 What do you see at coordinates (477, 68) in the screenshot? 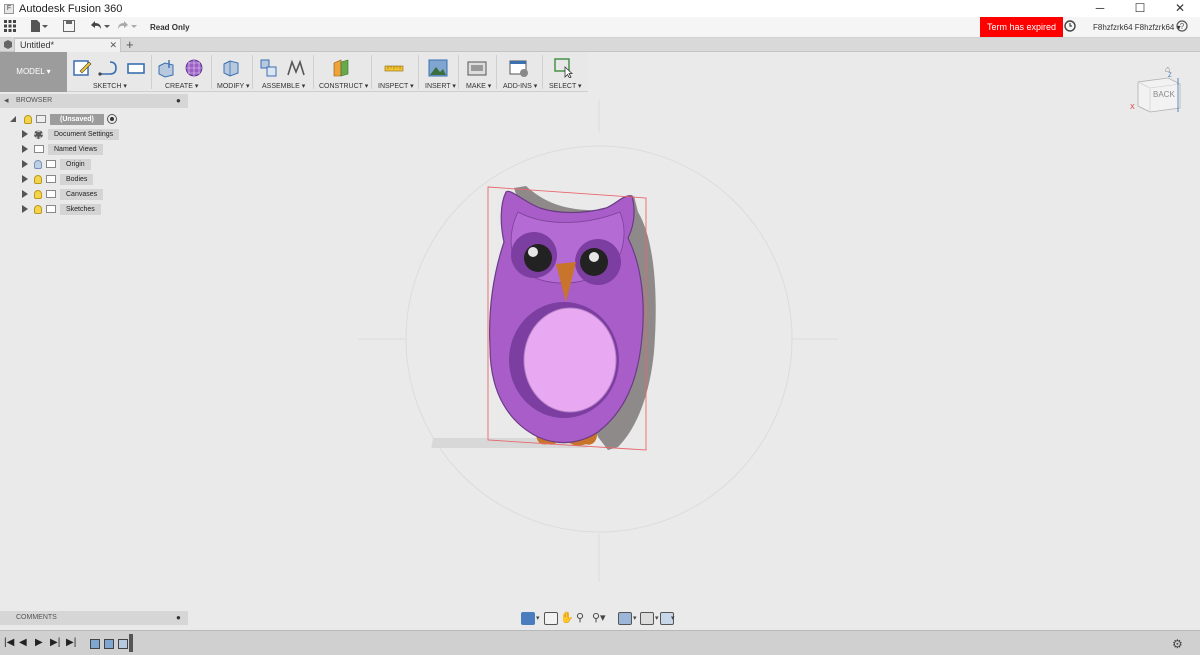
I see `3d-print-icon` at bounding box center [477, 68].